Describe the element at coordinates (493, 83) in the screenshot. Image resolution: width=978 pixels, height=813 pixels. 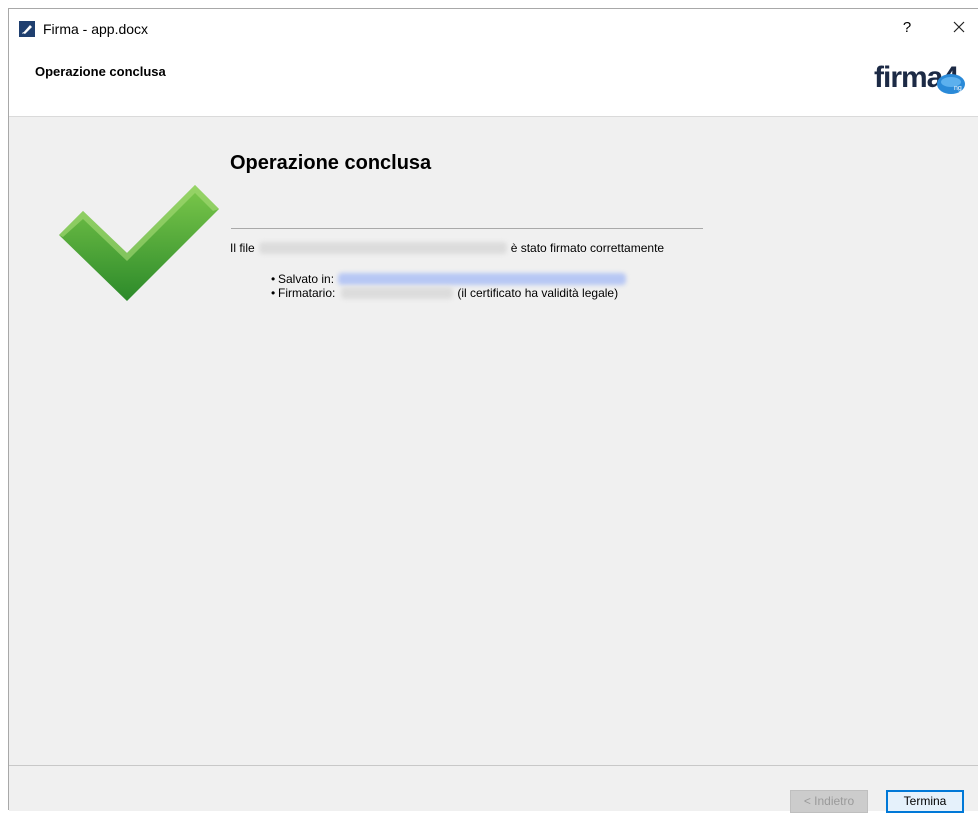
I see `wizard-header: Operazione conclusa firma4 ng` at that location.